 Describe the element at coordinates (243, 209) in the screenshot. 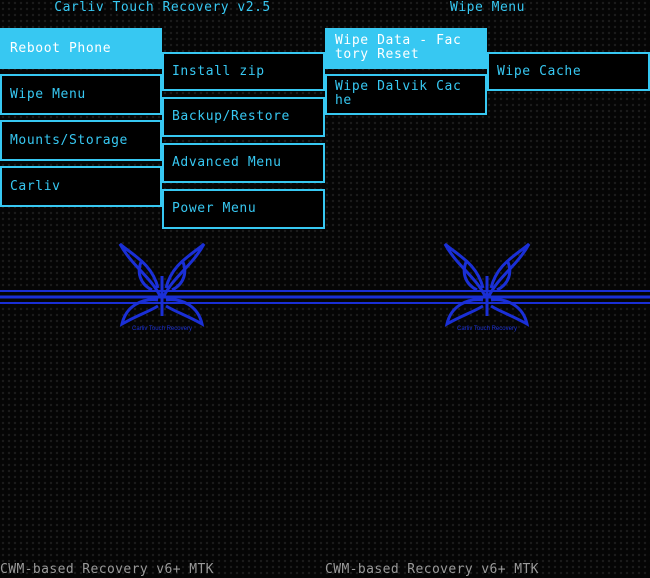

I see `power-menu-button: Power Menu` at that location.